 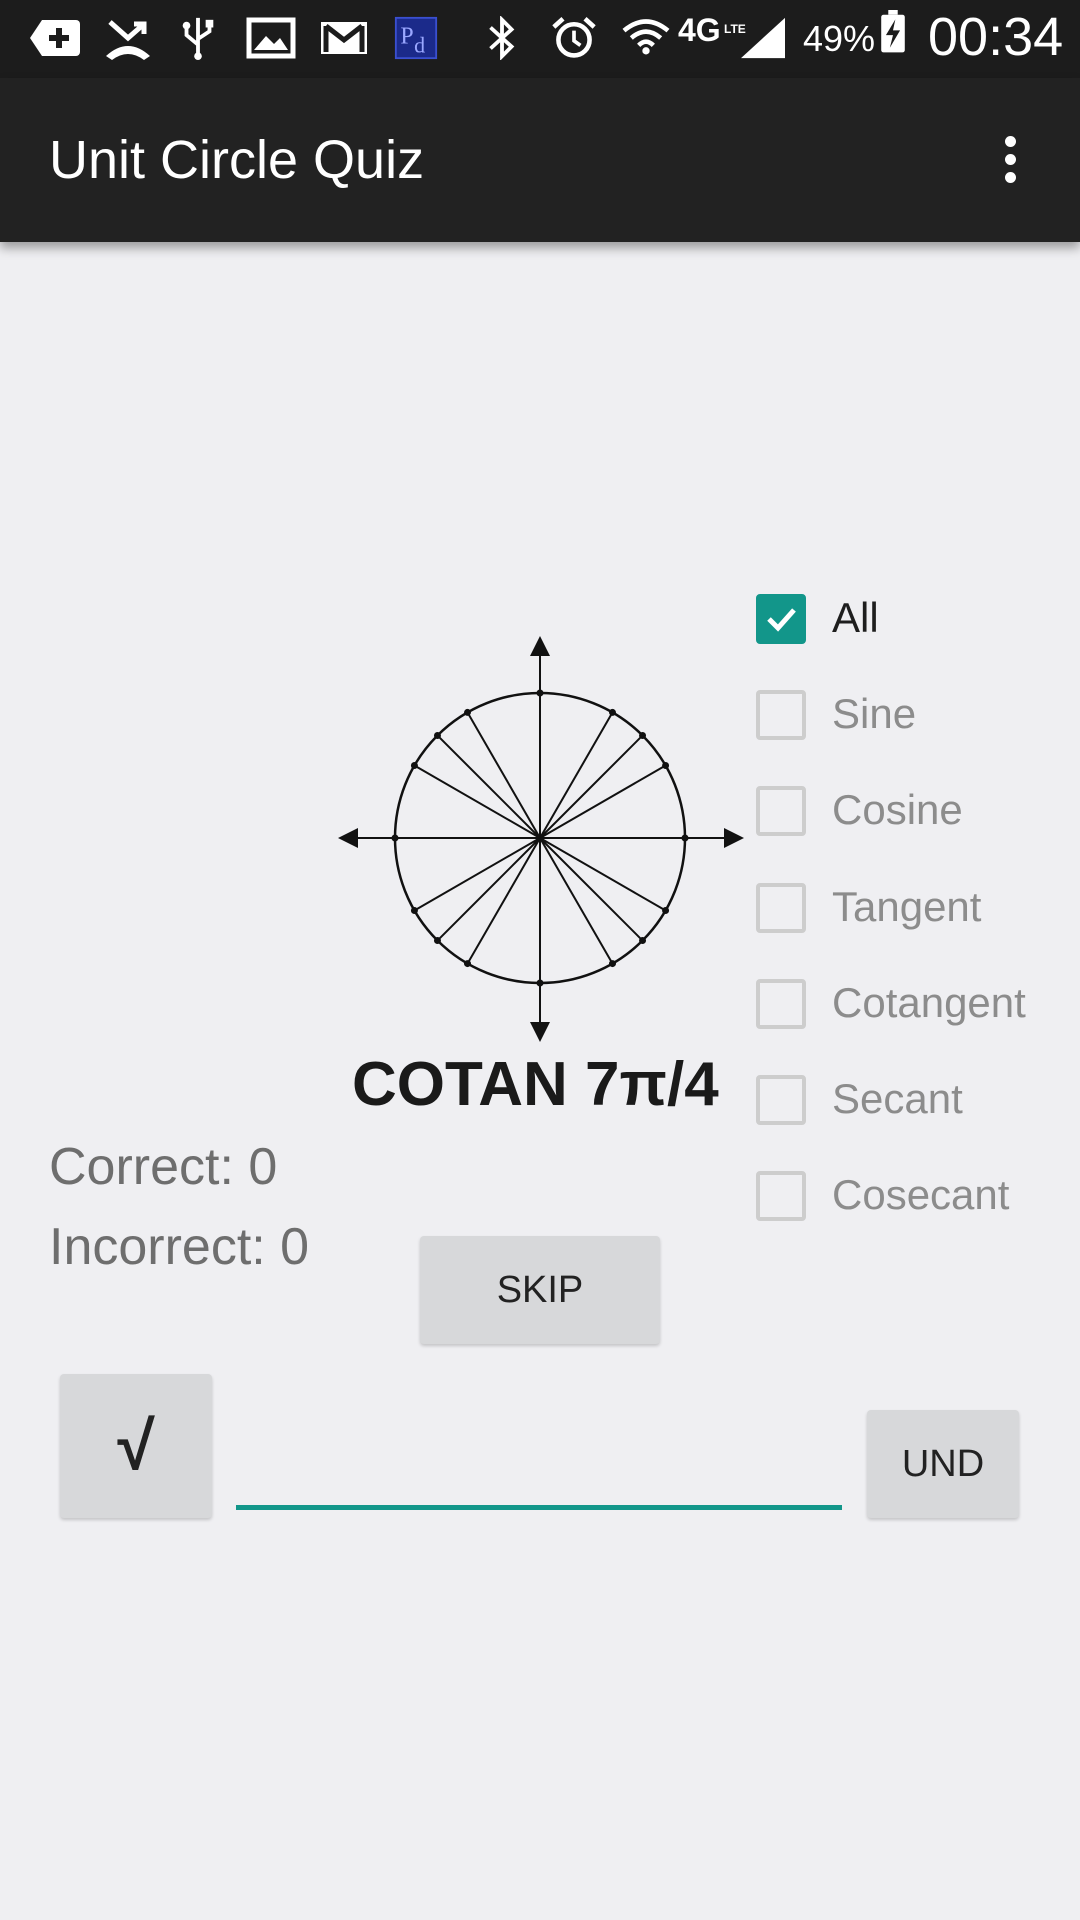 I want to click on incorrect-count: Incorrect: 0, so click(x=179, y=1247).